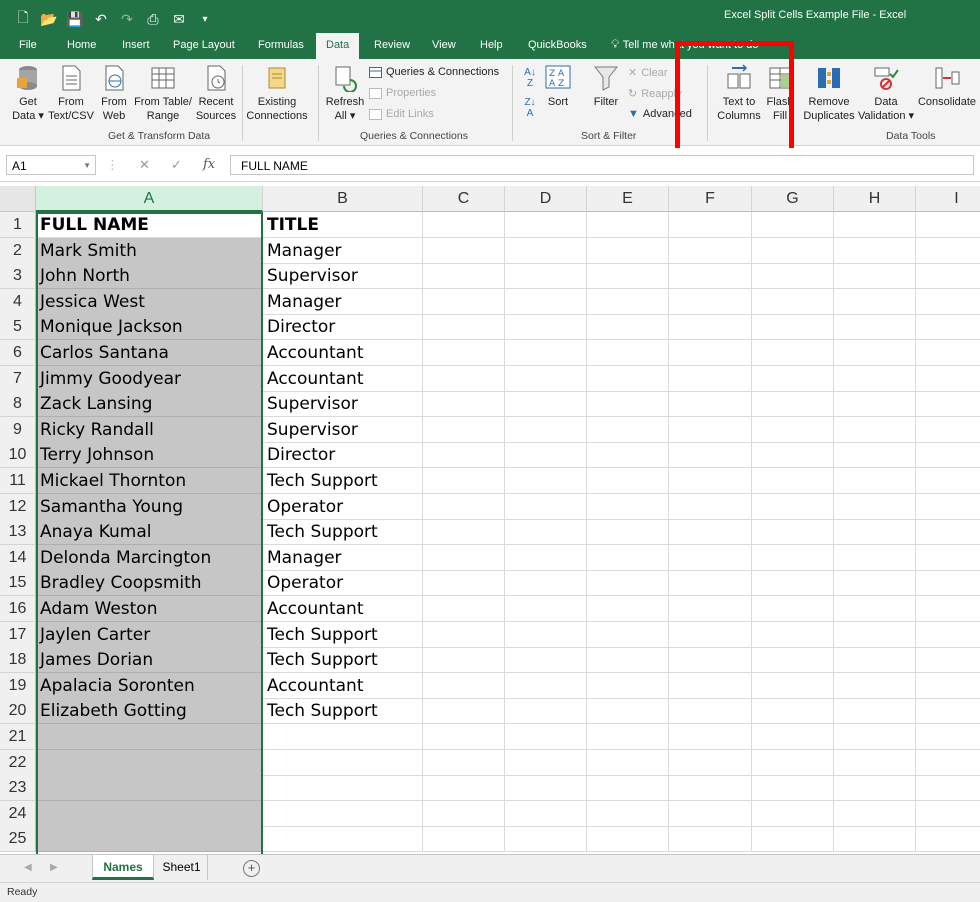 This screenshot has height=902, width=980. I want to click on cell-e23, so click(628, 788).